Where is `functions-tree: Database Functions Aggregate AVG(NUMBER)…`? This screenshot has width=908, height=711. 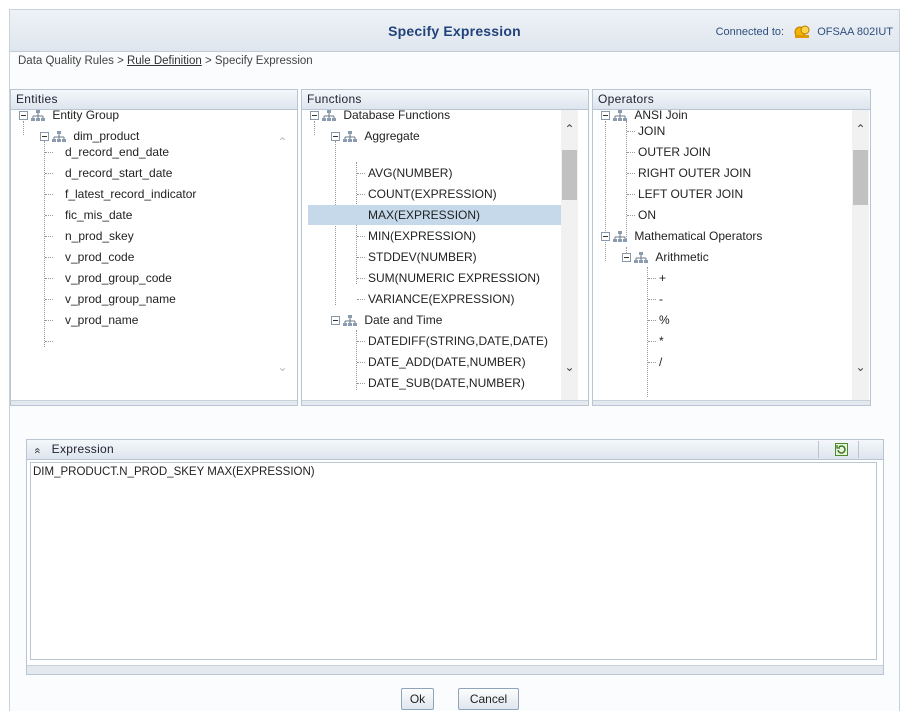 functions-tree: Database Functions Aggregate AVG(NUMBER)… is located at coordinates (445, 255).